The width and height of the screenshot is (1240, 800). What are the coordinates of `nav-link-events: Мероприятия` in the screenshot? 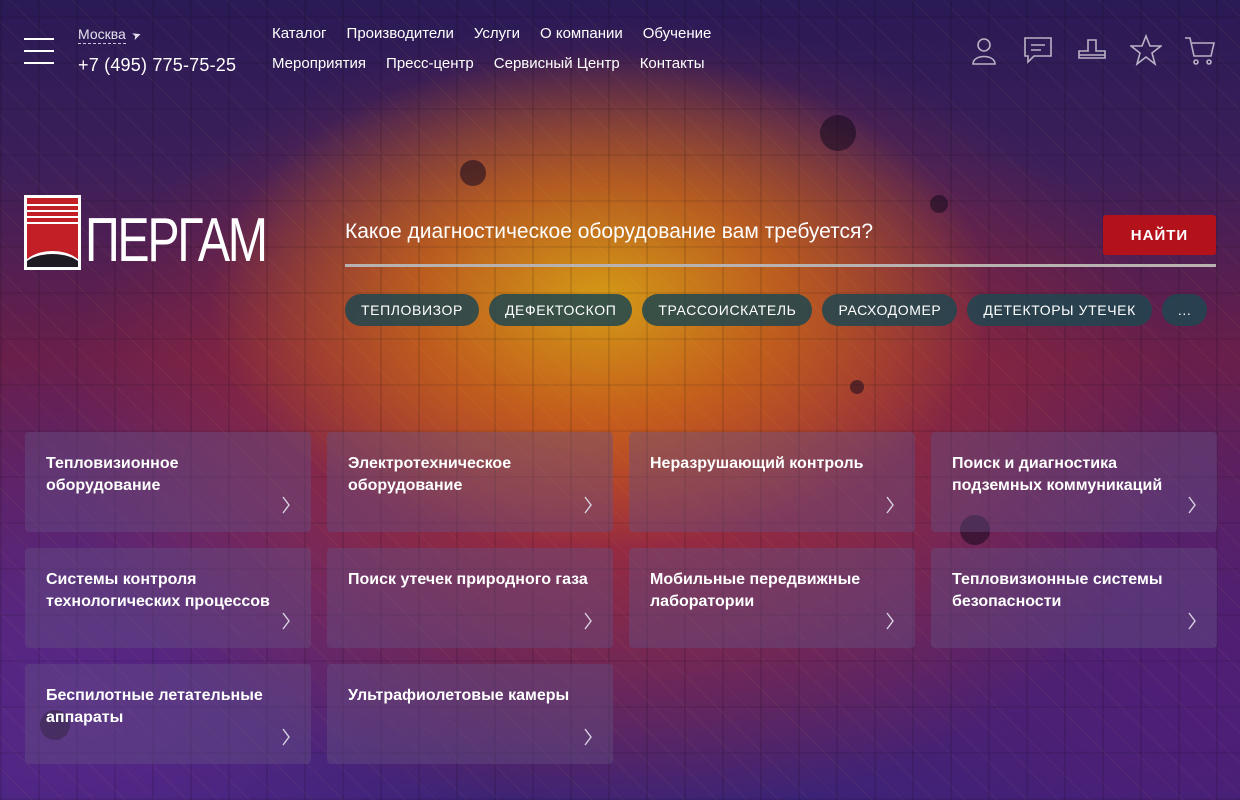 It's located at (319, 63).